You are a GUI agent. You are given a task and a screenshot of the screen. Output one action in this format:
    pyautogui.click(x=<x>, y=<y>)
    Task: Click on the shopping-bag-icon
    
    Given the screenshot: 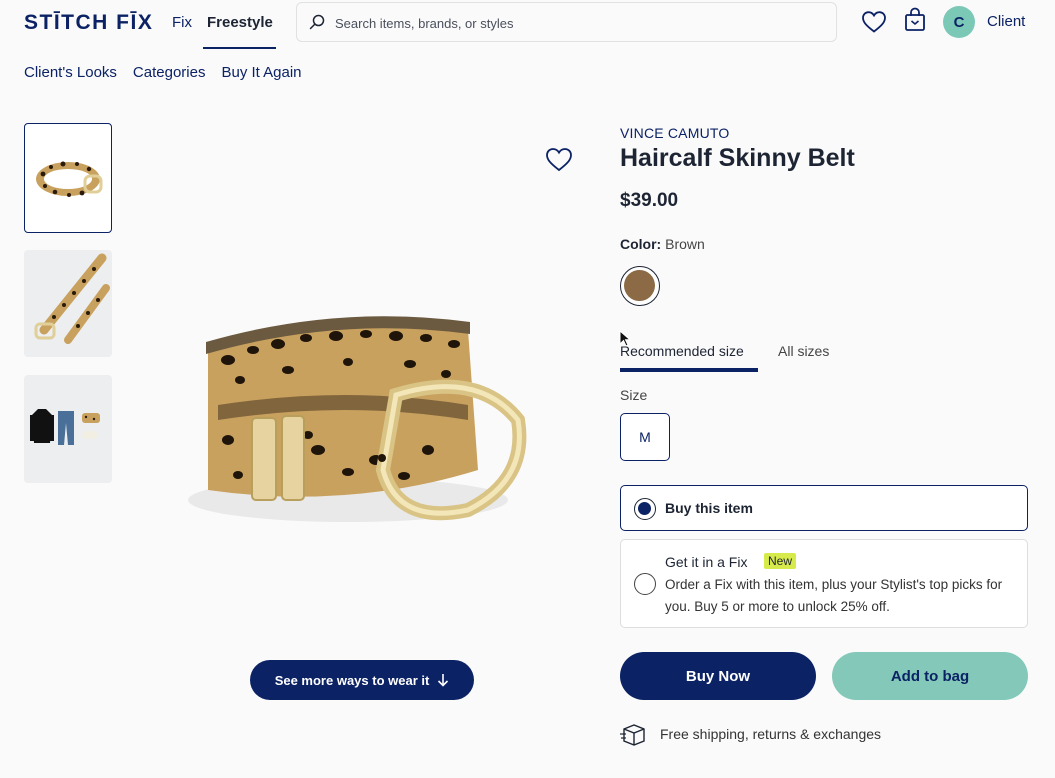 What is the action you would take?
    pyautogui.click(x=915, y=19)
    